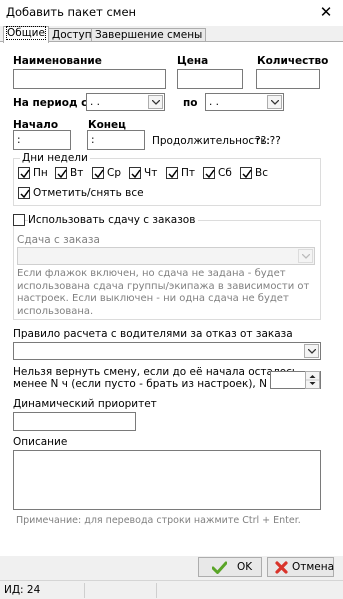 The image size is (343, 599). What do you see at coordinates (40, 173) in the screenshot?
I see `weekday-mon-label: Пн` at bounding box center [40, 173].